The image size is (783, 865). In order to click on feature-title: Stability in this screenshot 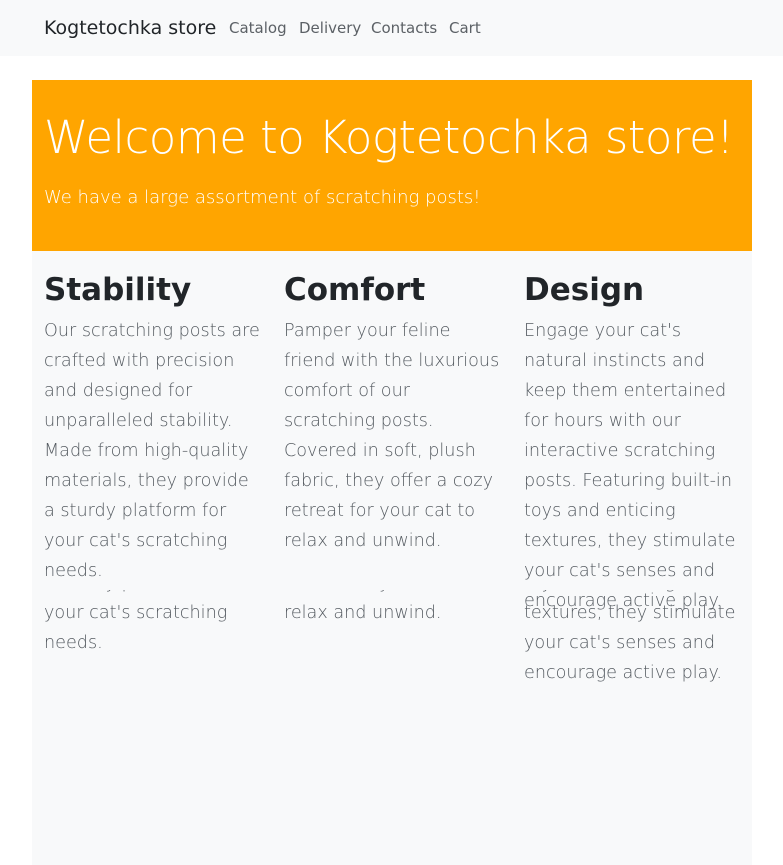, I will do `click(118, 290)`.